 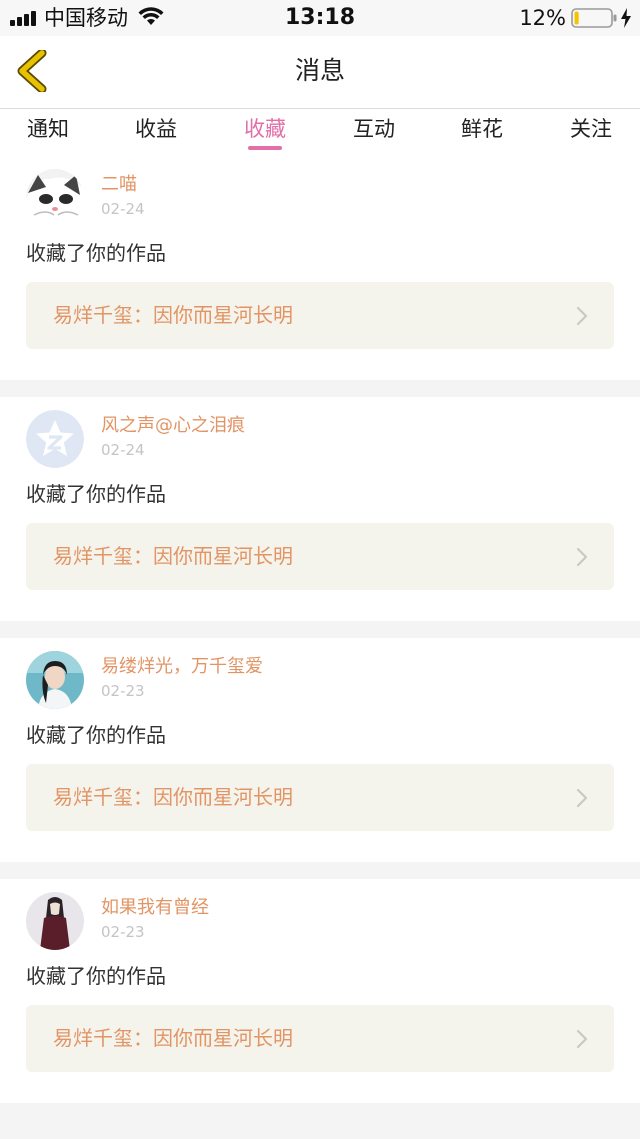 I want to click on tab-earnings: 收益, so click(x=156, y=129).